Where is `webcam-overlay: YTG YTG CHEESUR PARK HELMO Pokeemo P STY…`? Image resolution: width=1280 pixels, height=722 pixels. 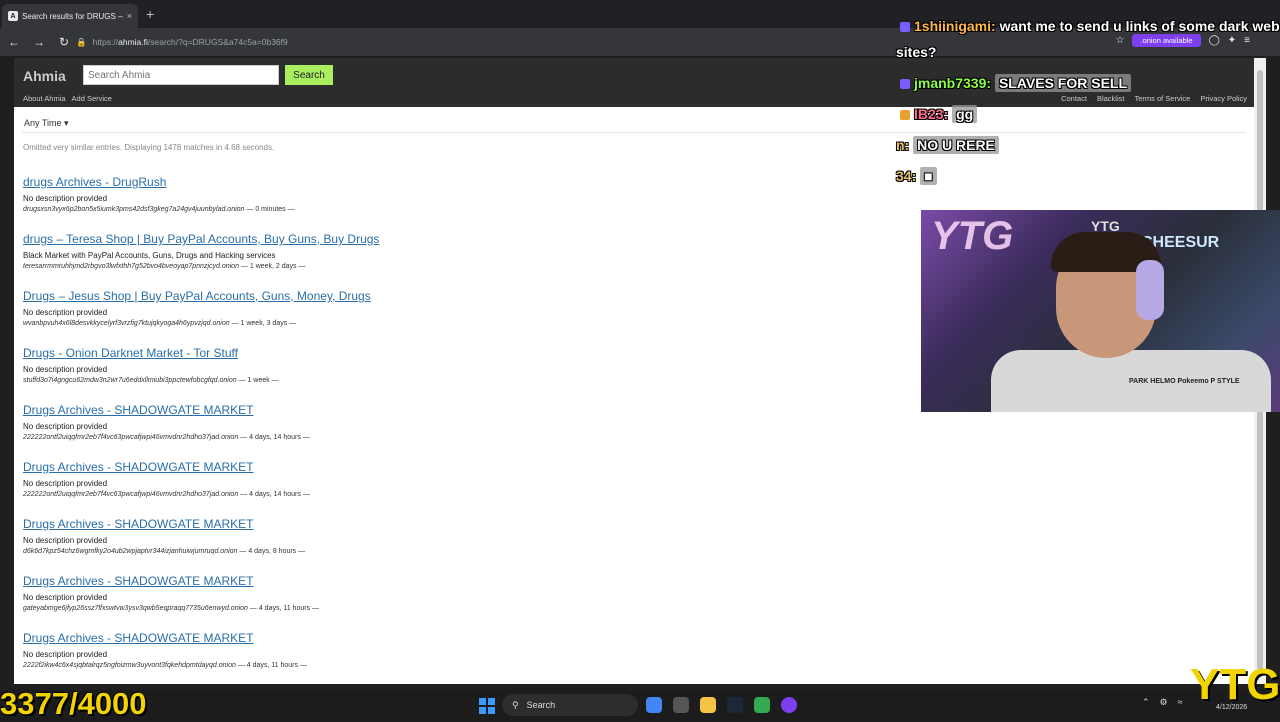
webcam-overlay: YTG YTG CHEESUR PARK HELMO Pokeemo P STY… is located at coordinates (1100, 311).